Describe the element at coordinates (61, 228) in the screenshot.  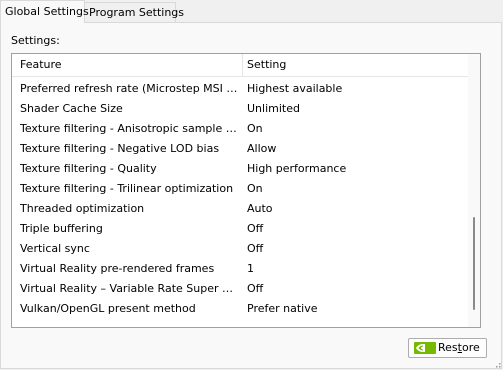
I see `feature-cell: Triple buffering` at that location.